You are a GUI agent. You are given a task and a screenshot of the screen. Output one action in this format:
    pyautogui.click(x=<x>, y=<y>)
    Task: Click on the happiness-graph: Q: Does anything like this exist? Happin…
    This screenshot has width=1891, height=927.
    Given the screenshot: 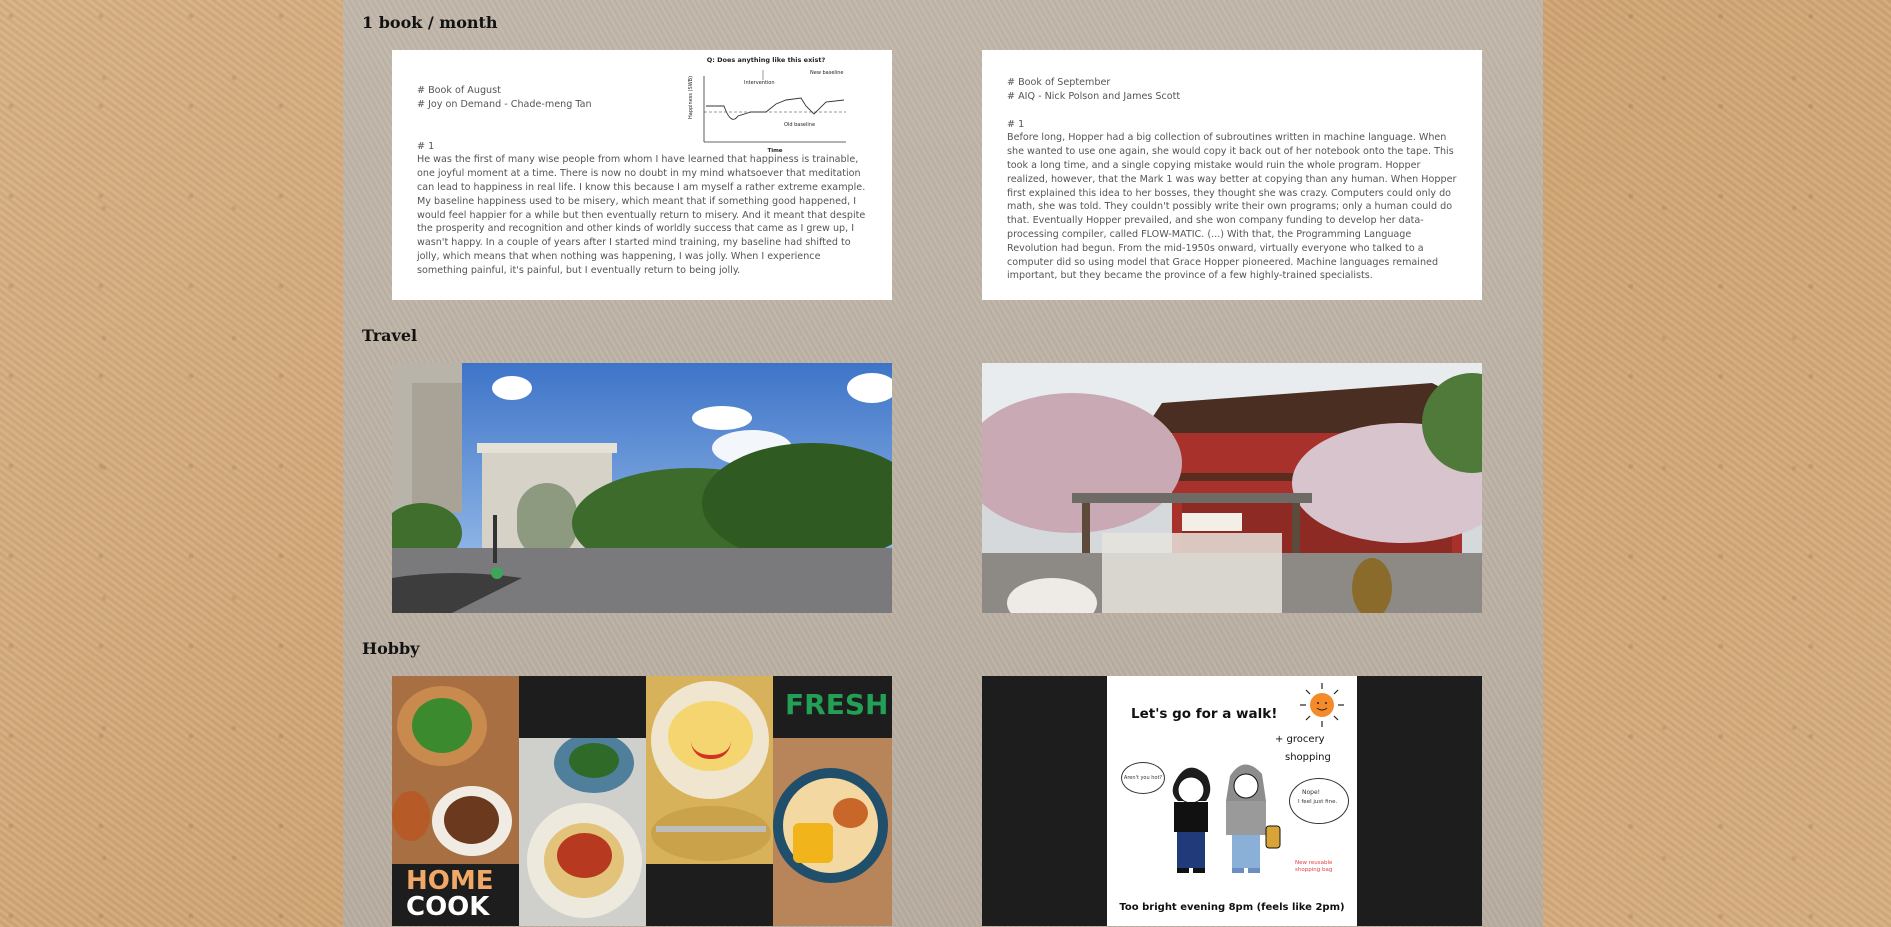 What is the action you would take?
    pyautogui.click(x=767, y=105)
    